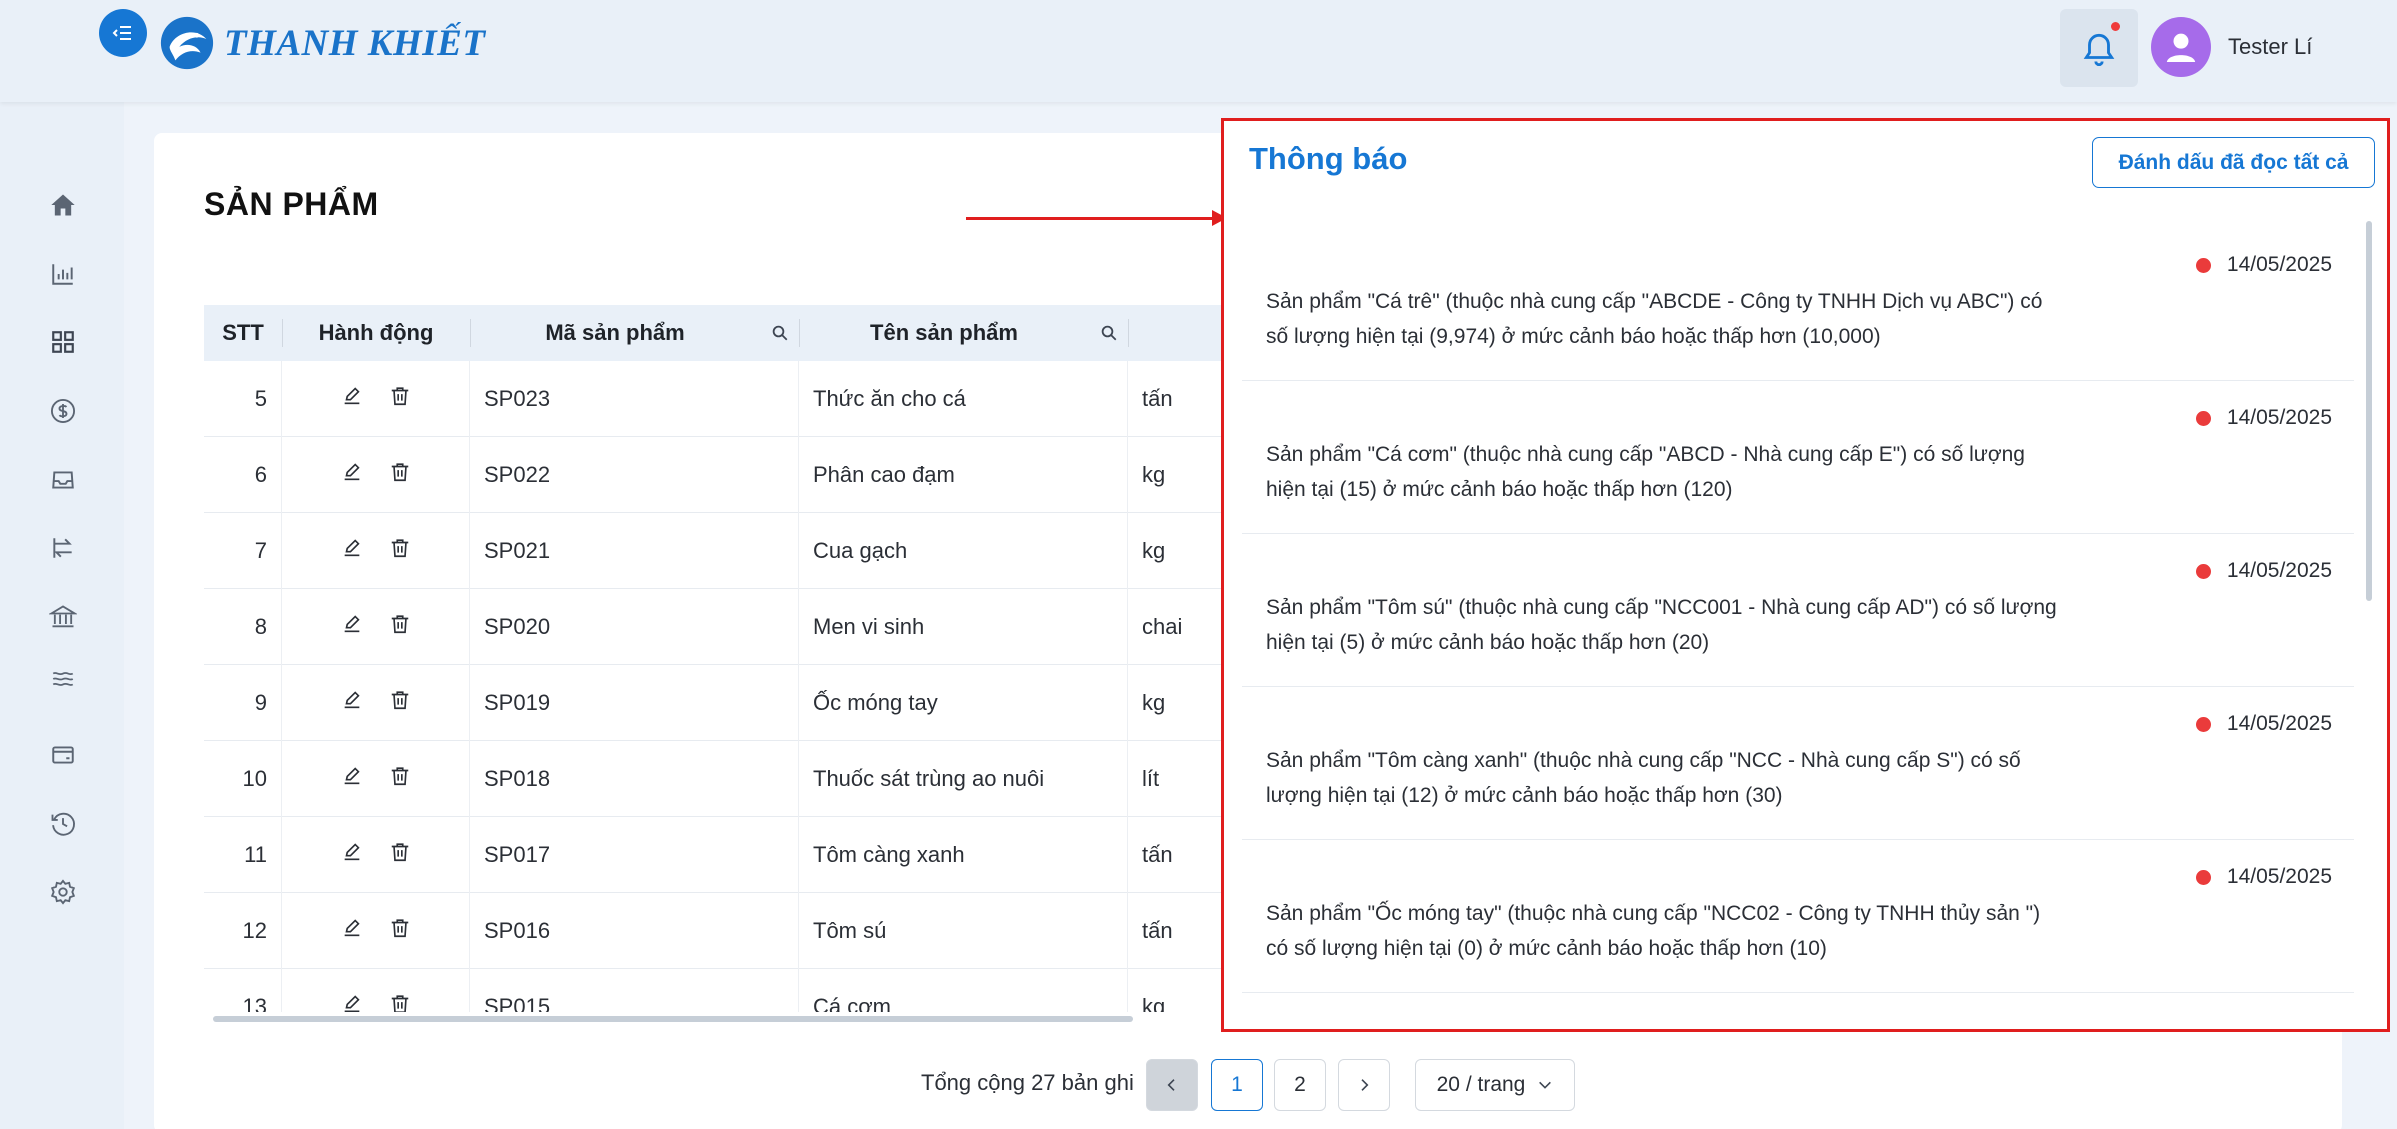 This screenshot has width=2397, height=1129. What do you see at coordinates (634, 627) in the screenshot?
I see `cell-code: SP020` at bounding box center [634, 627].